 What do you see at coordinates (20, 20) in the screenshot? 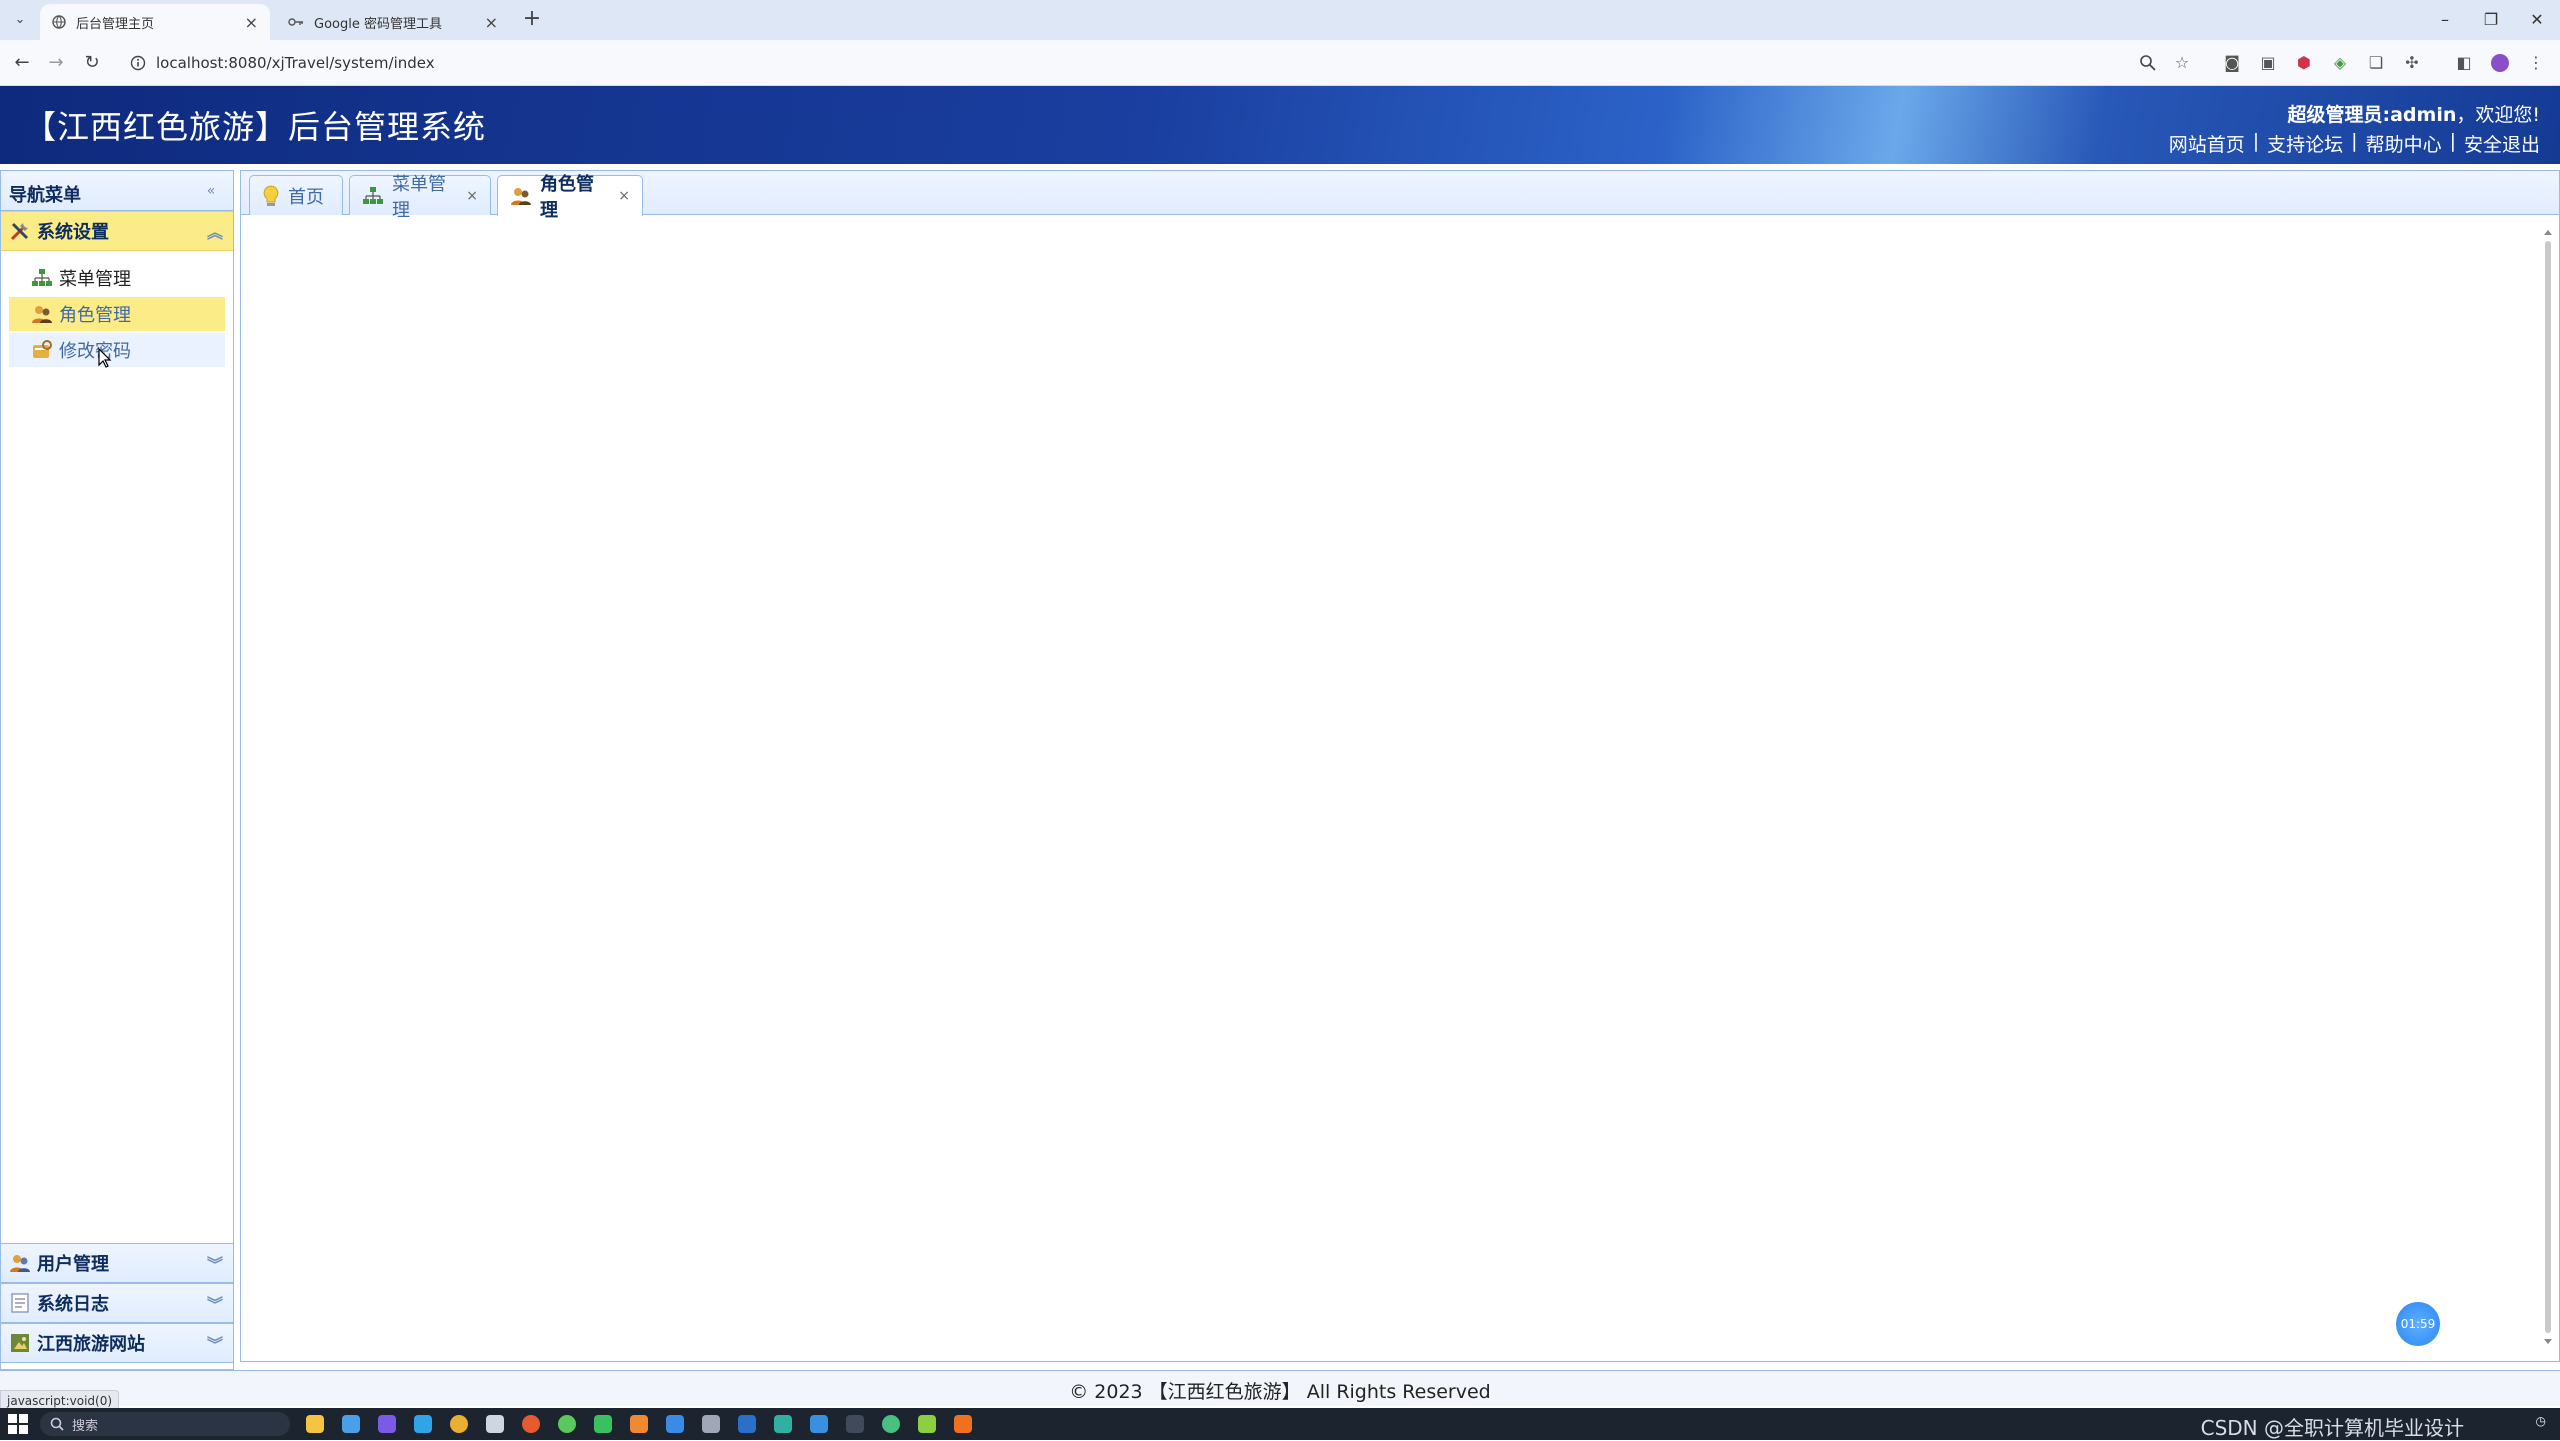
I see `tab-search-chevron-icon: ⌄` at bounding box center [20, 20].